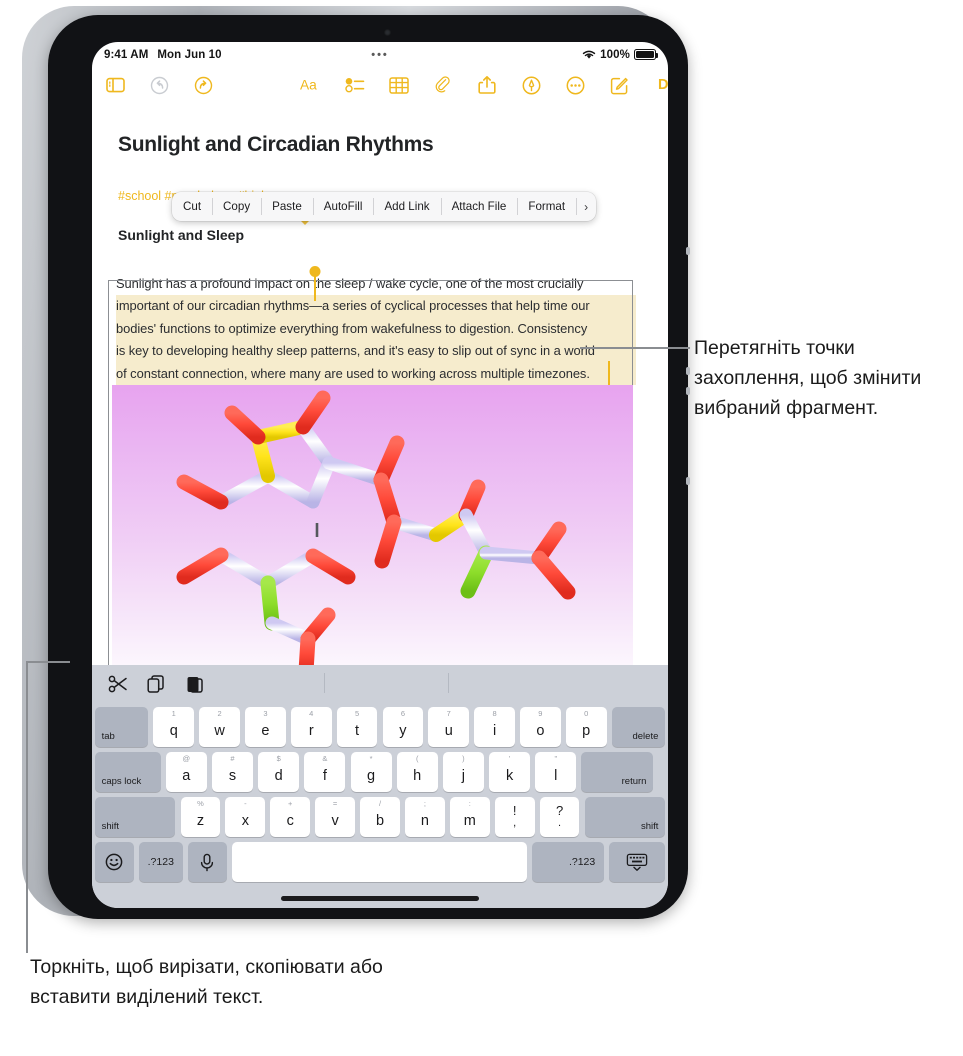  I want to click on copy-icon, so click(156, 684).